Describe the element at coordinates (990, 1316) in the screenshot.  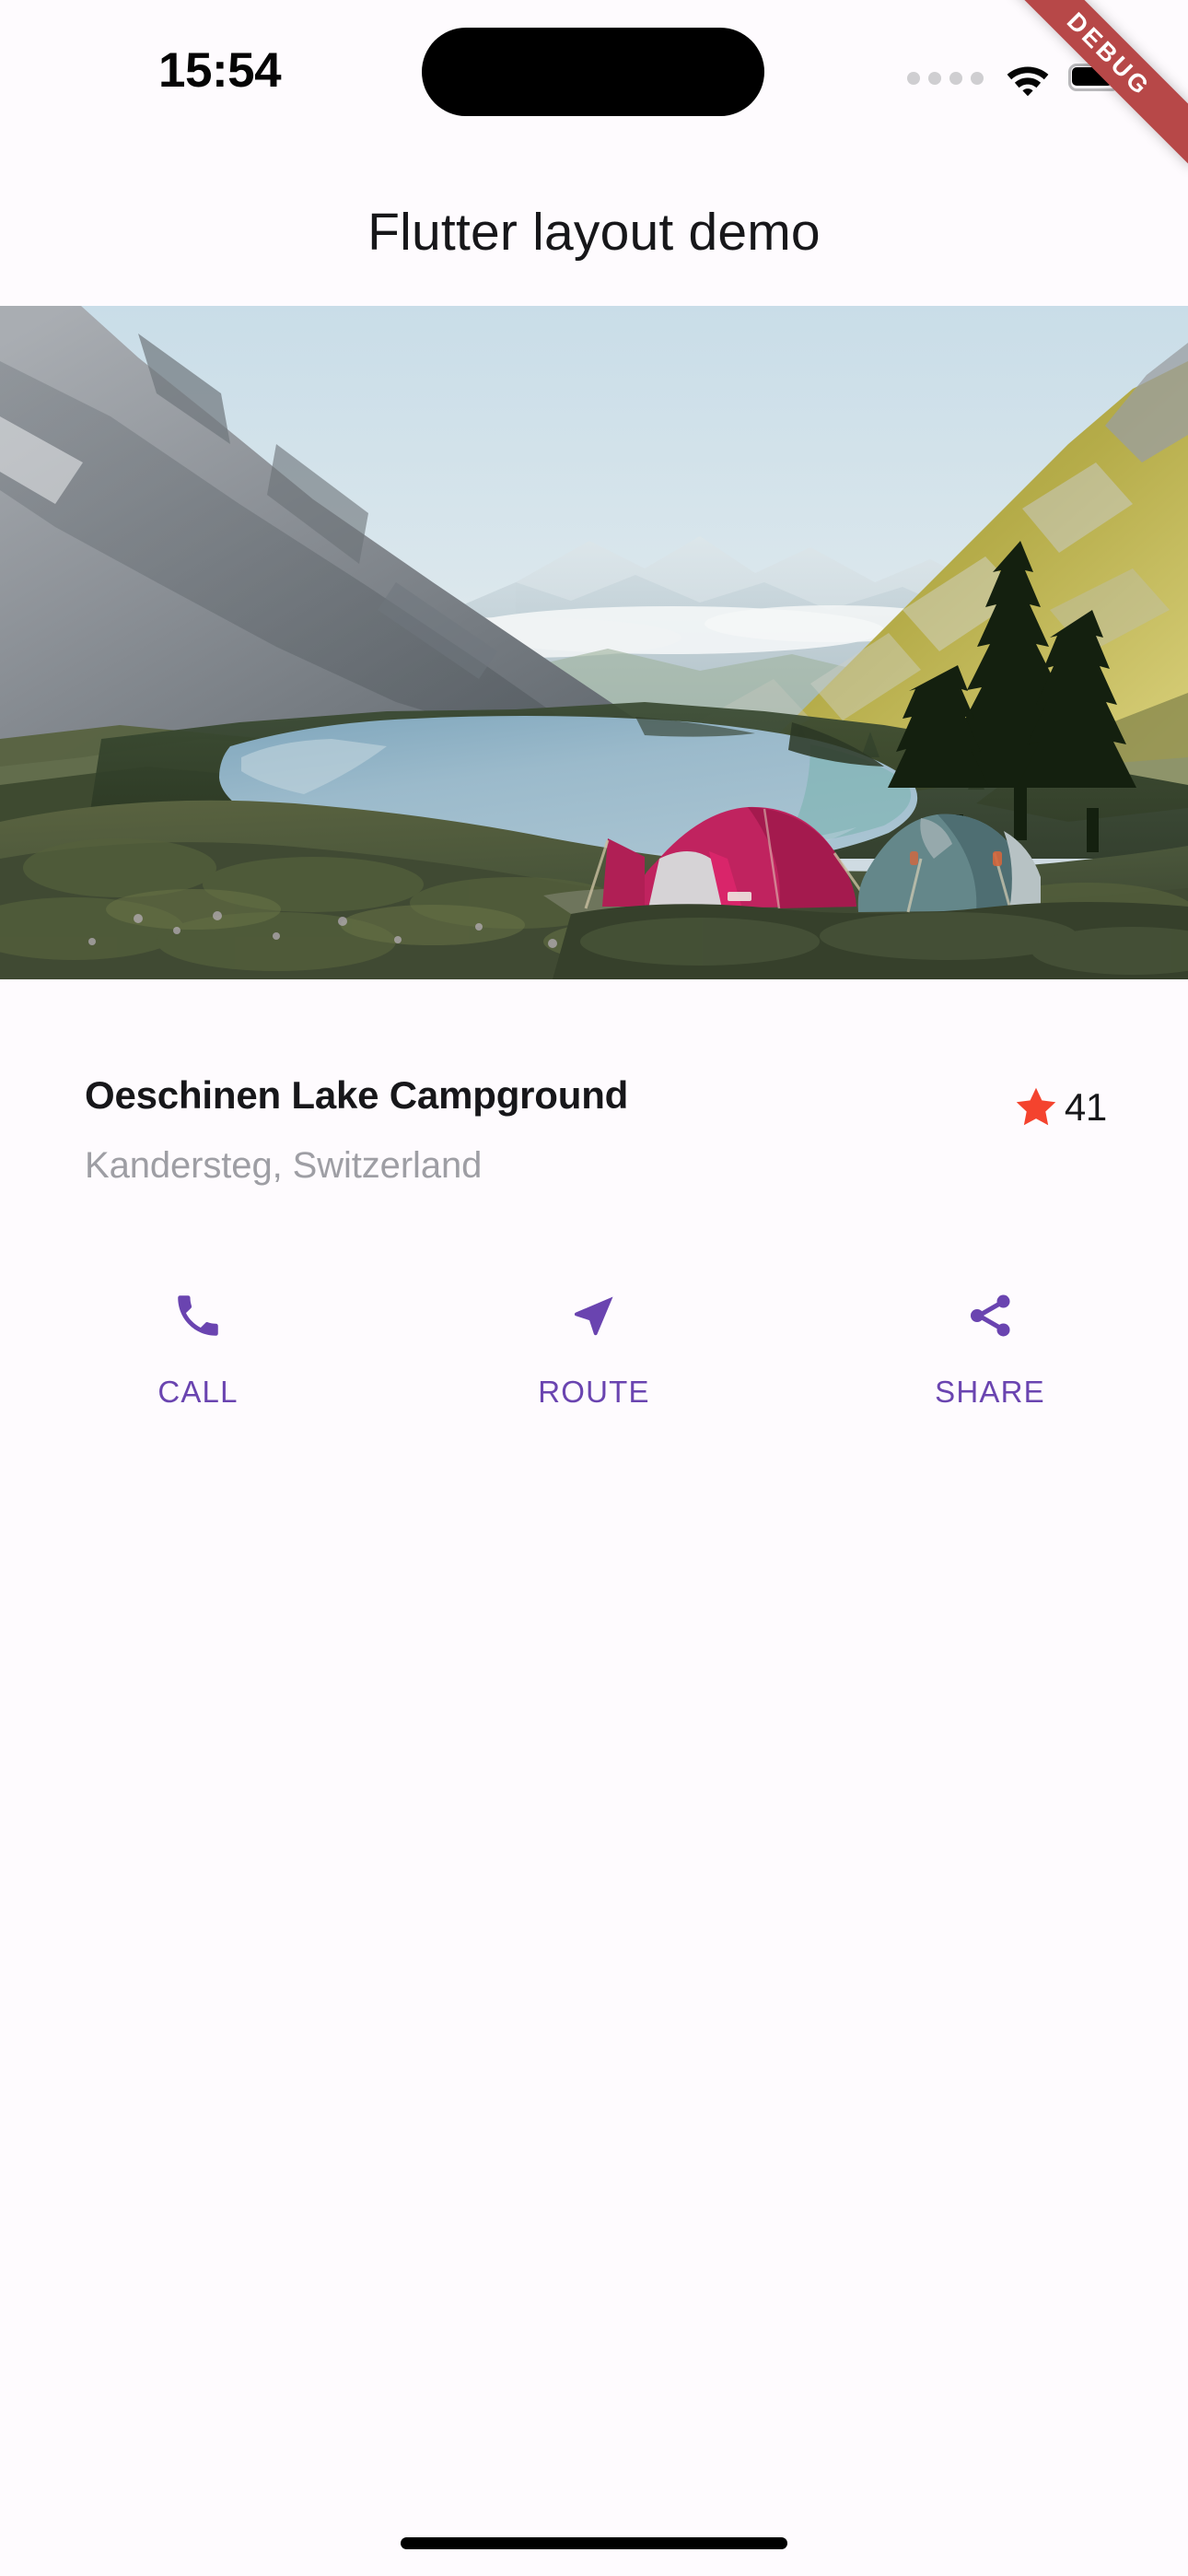
I see `share-icon` at that location.